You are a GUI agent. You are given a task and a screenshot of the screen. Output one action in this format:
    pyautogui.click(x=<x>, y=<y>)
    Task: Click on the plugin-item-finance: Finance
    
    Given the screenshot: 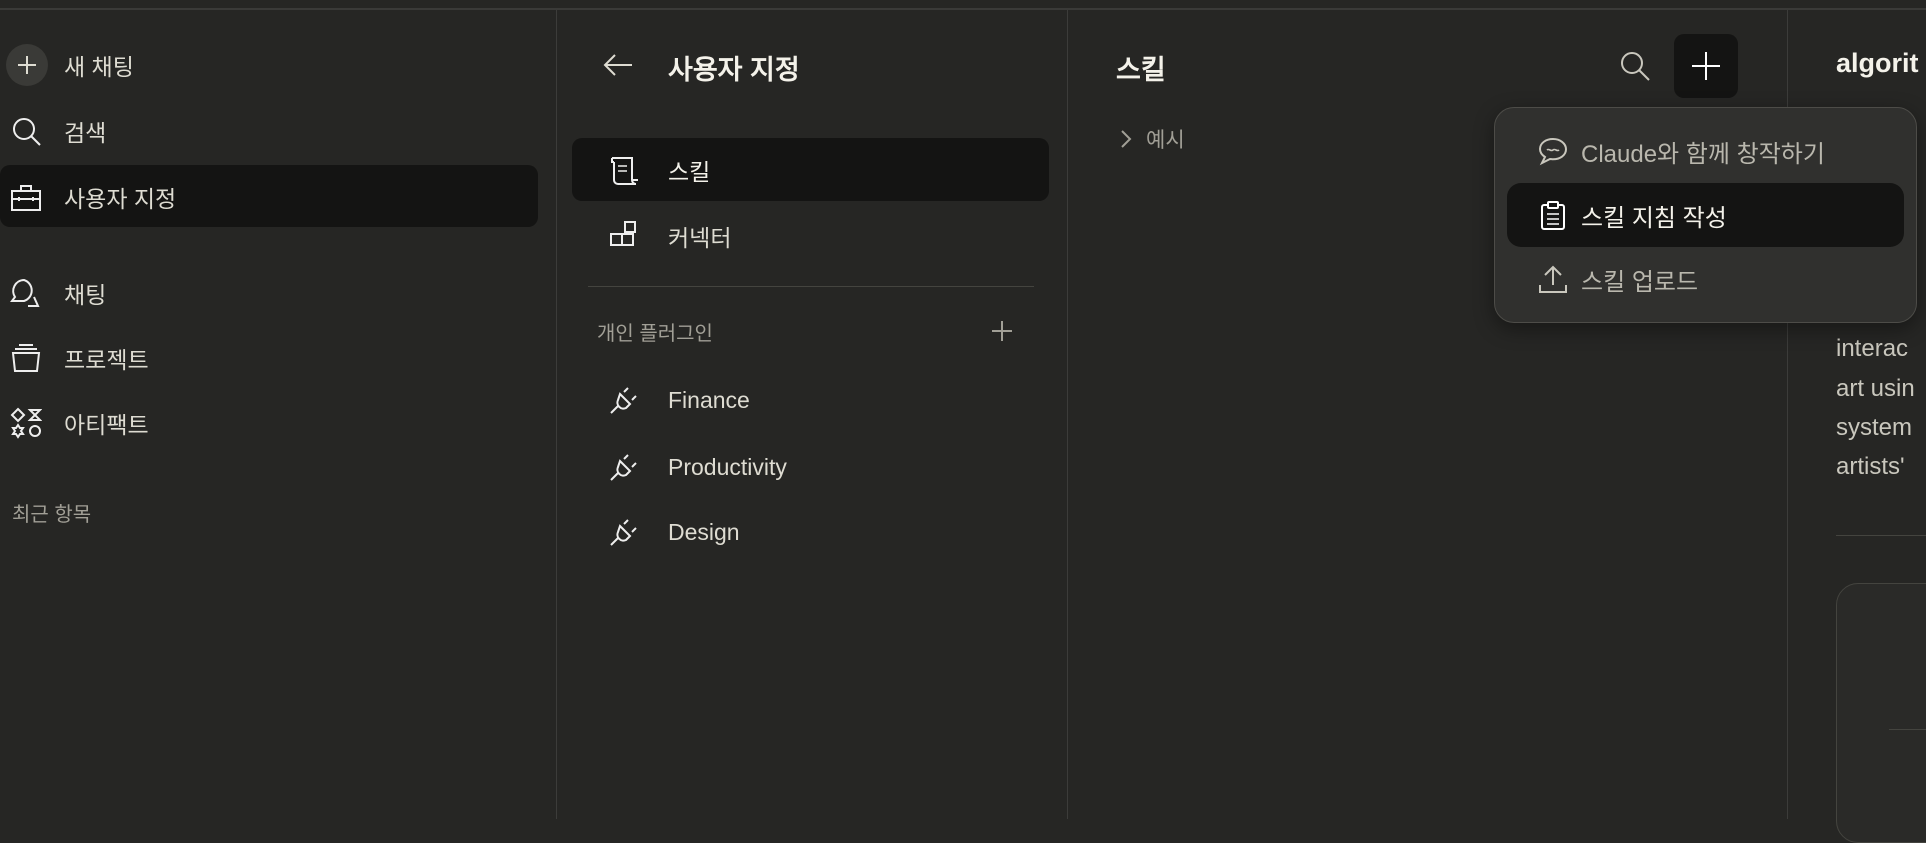 What is the action you would take?
    pyautogui.click(x=679, y=400)
    